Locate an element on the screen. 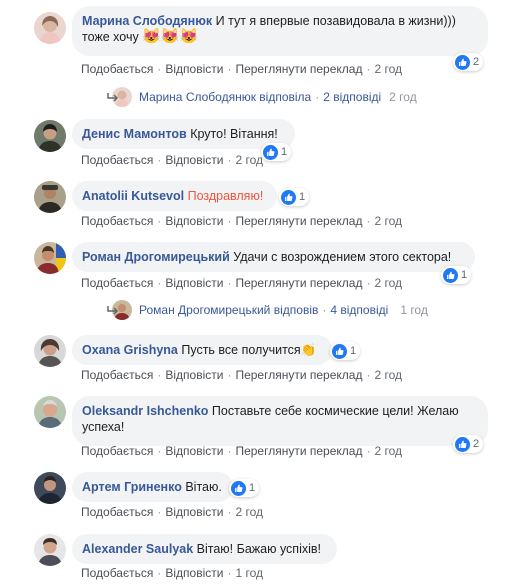 This screenshot has width=507, height=587. comment-author: Alexander Saulyak is located at coordinates (137, 549).